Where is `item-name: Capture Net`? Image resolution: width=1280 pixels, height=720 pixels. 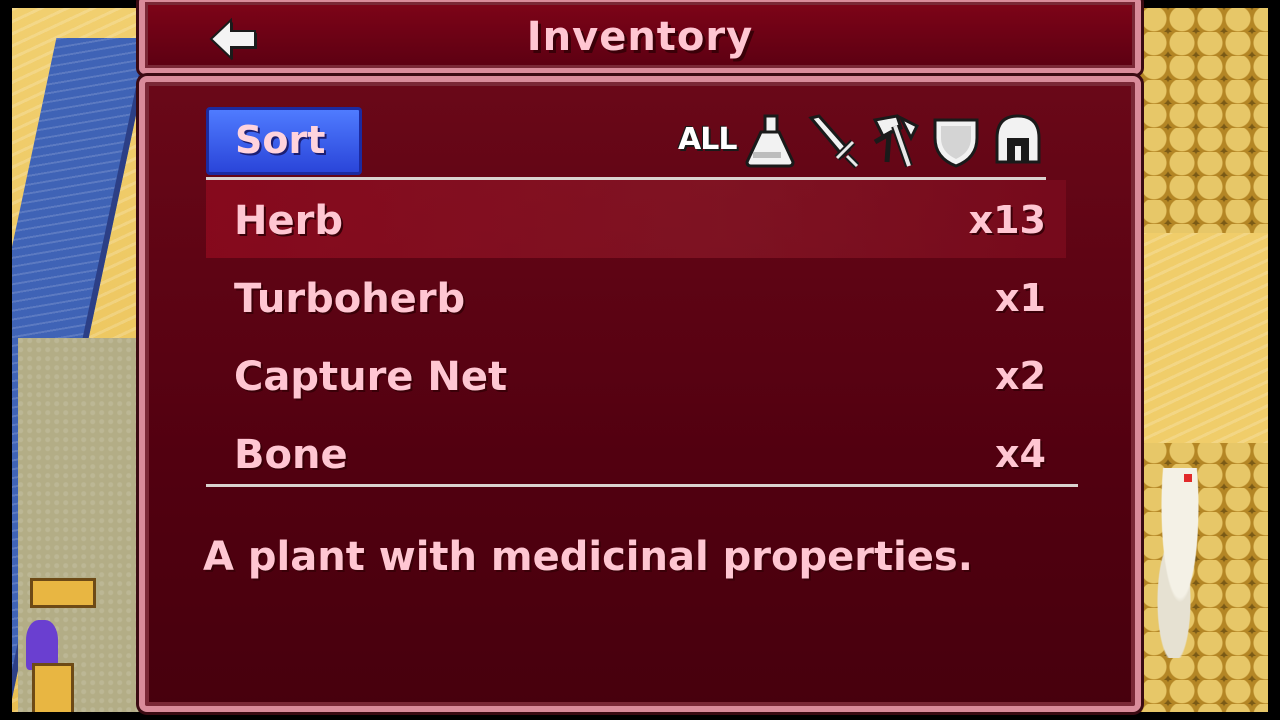 item-name: Capture Net is located at coordinates (371, 377).